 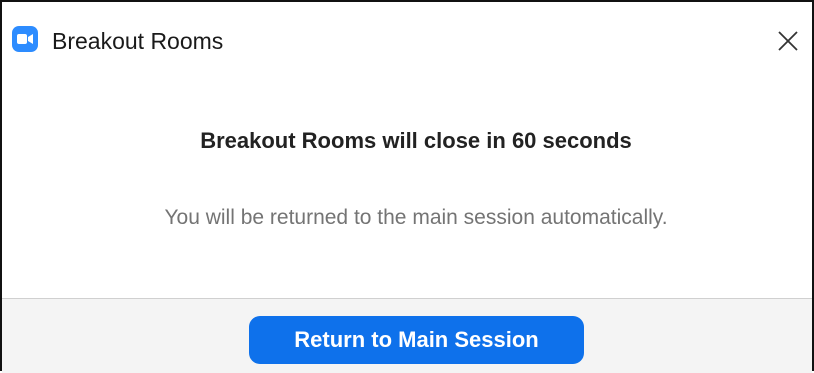 I want to click on countdown-headline: Breakout Rooms will close in 60 seconds, so click(x=416, y=140).